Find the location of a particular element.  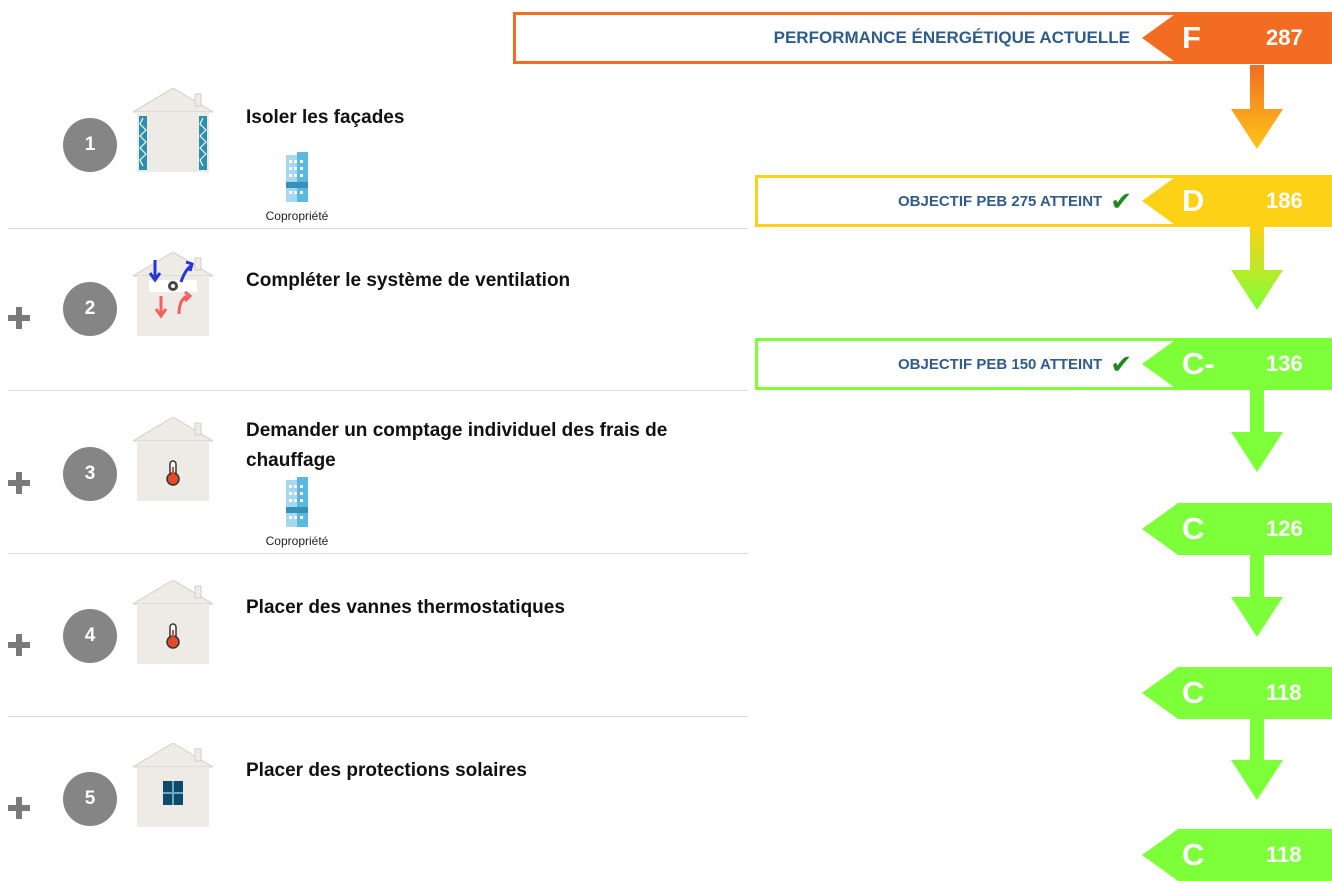

result-2-class-value: 136 is located at coordinates (1284, 363).